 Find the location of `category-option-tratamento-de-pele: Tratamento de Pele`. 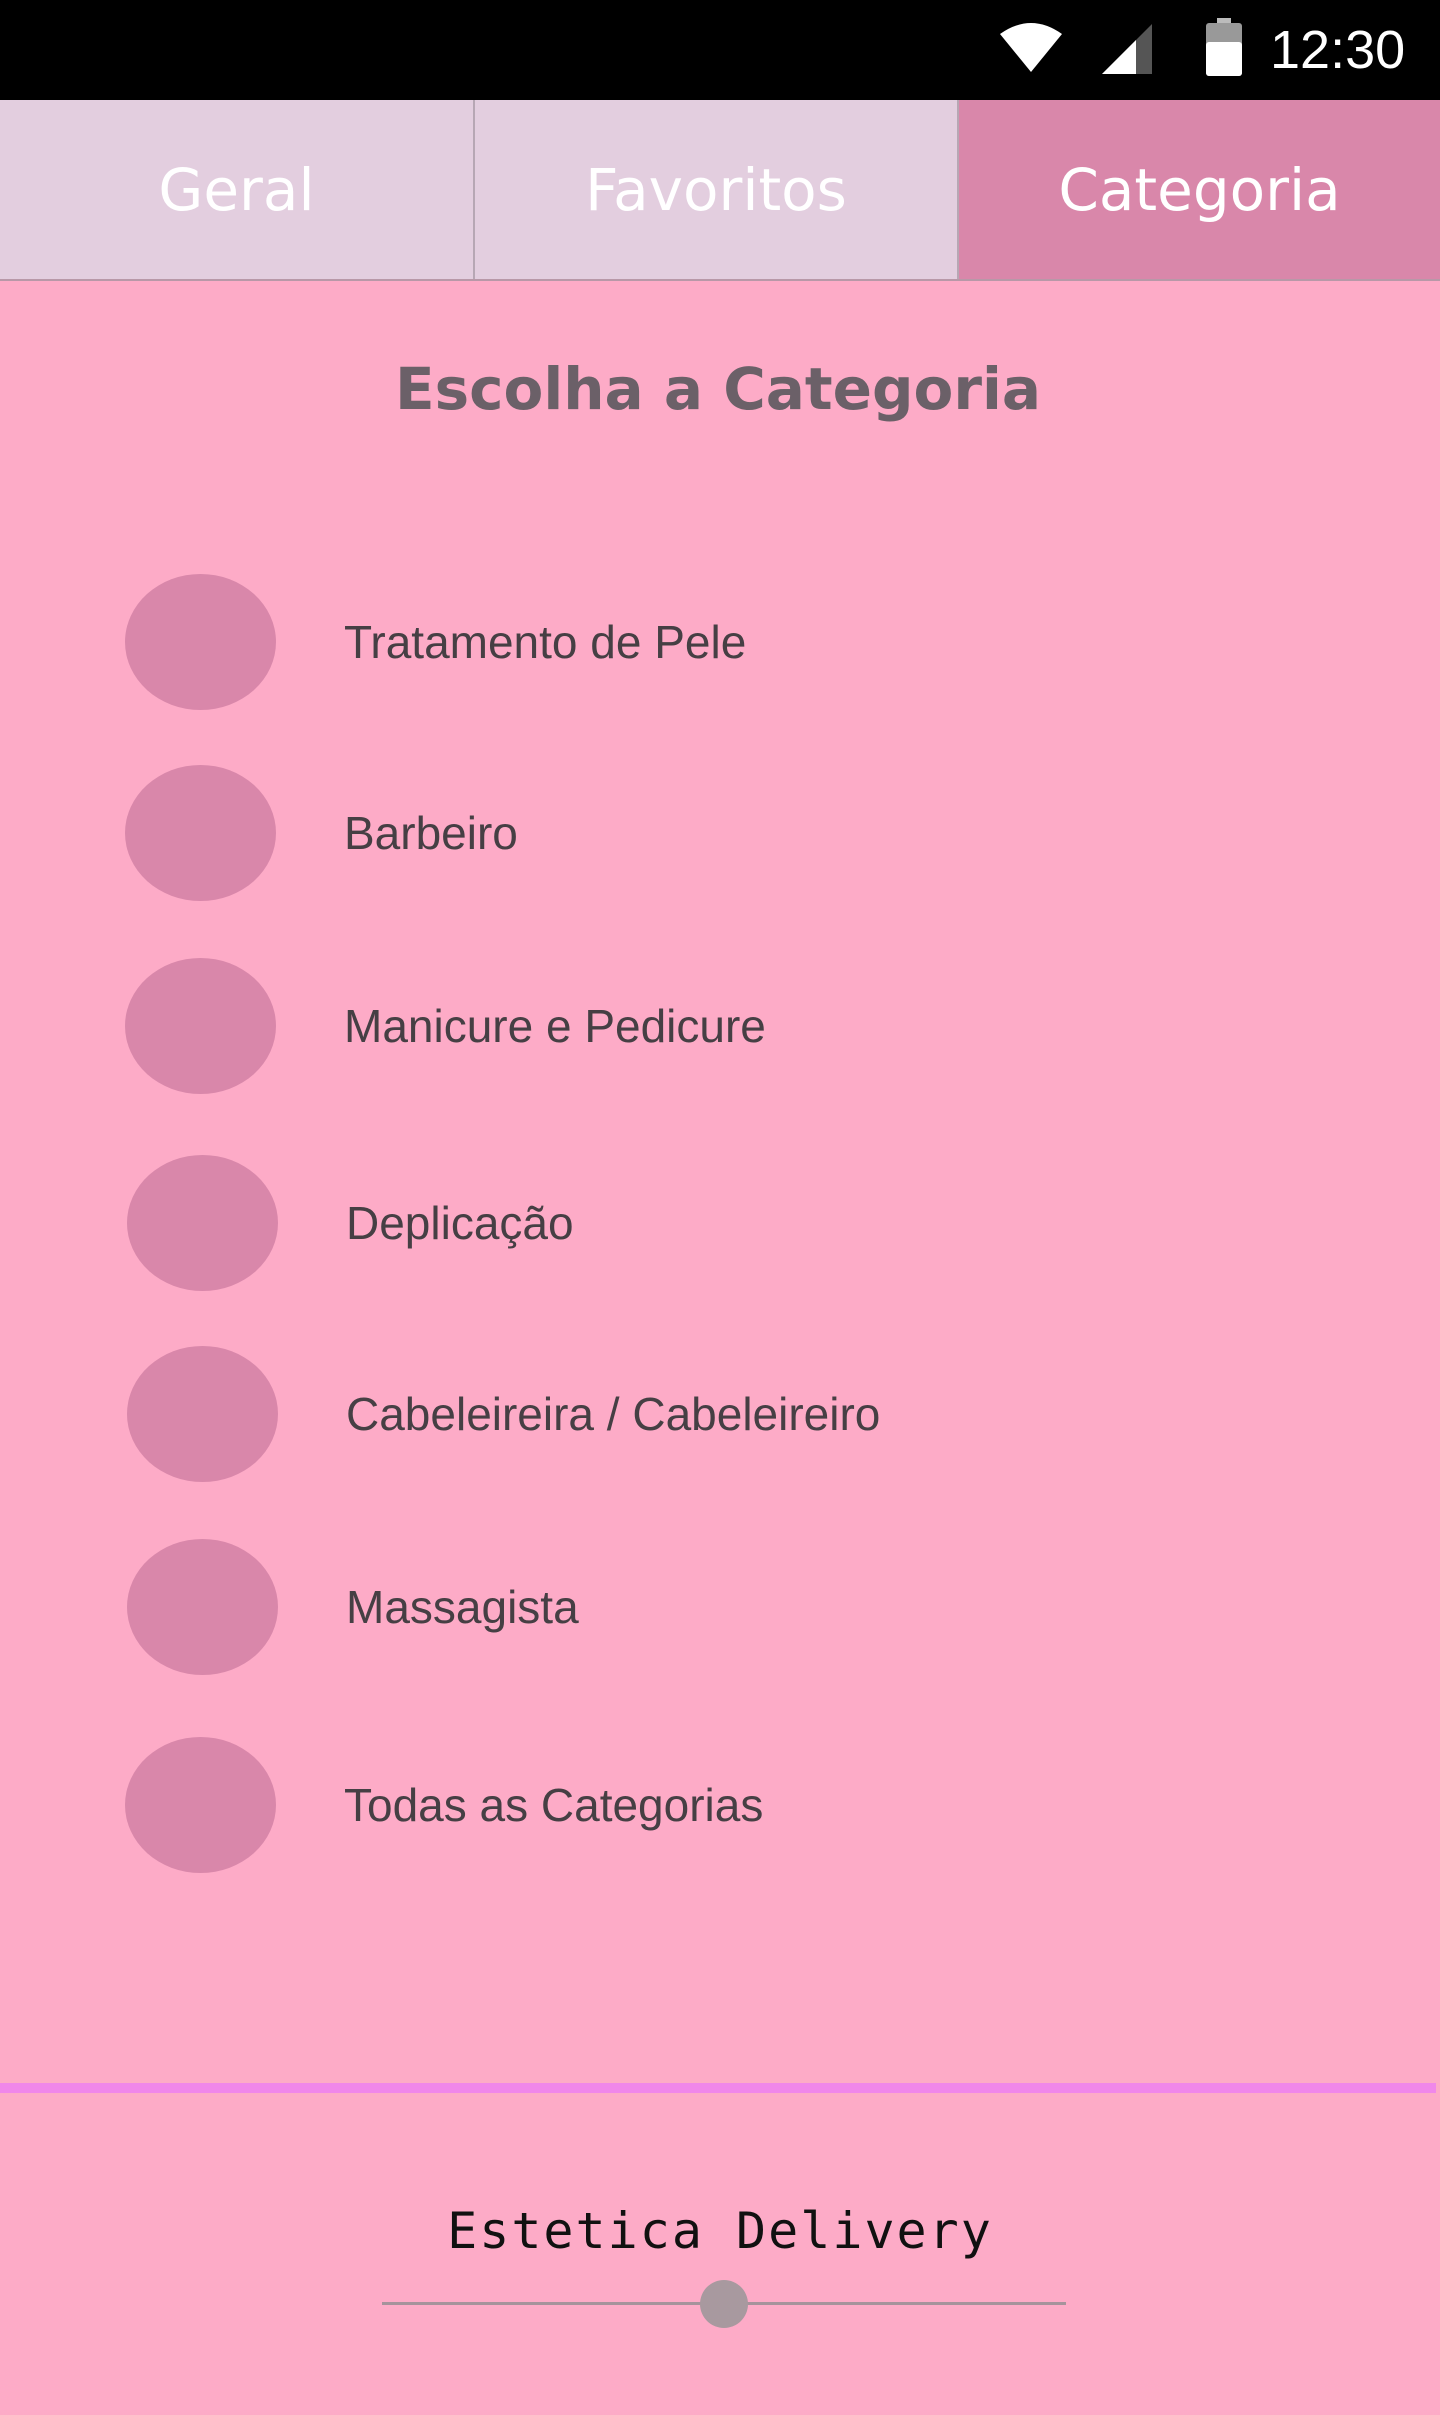

category-option-tratamento-de-pele: Tratamento de Pele is located at coordinates (725, 642).